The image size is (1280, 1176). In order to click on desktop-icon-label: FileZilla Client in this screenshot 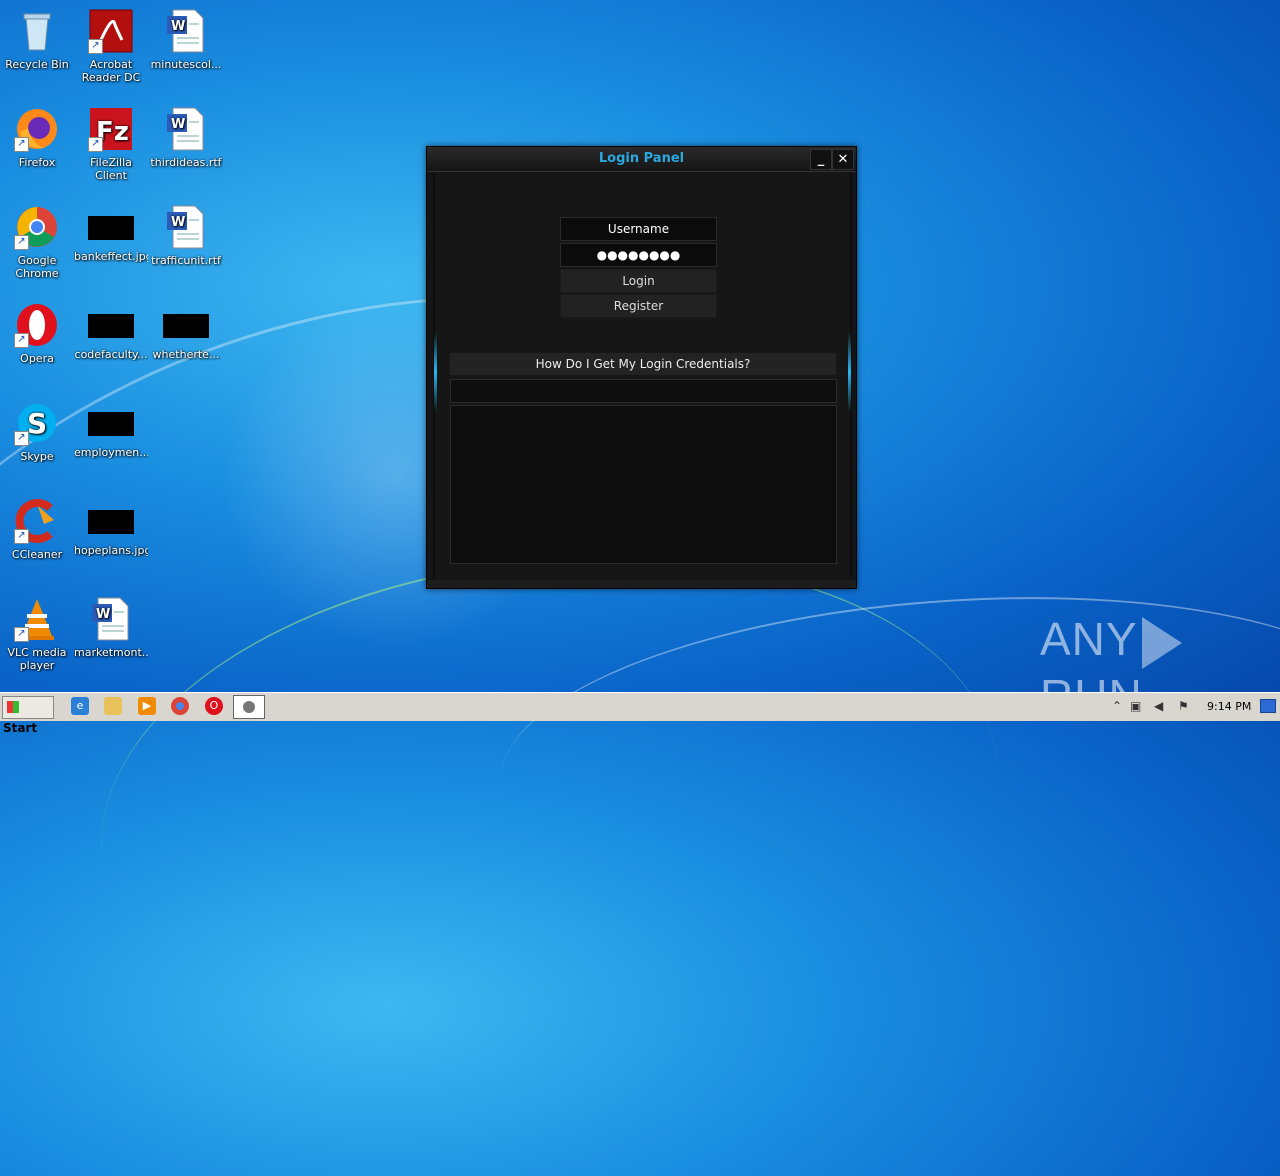, I will do `click(111, 169)`.